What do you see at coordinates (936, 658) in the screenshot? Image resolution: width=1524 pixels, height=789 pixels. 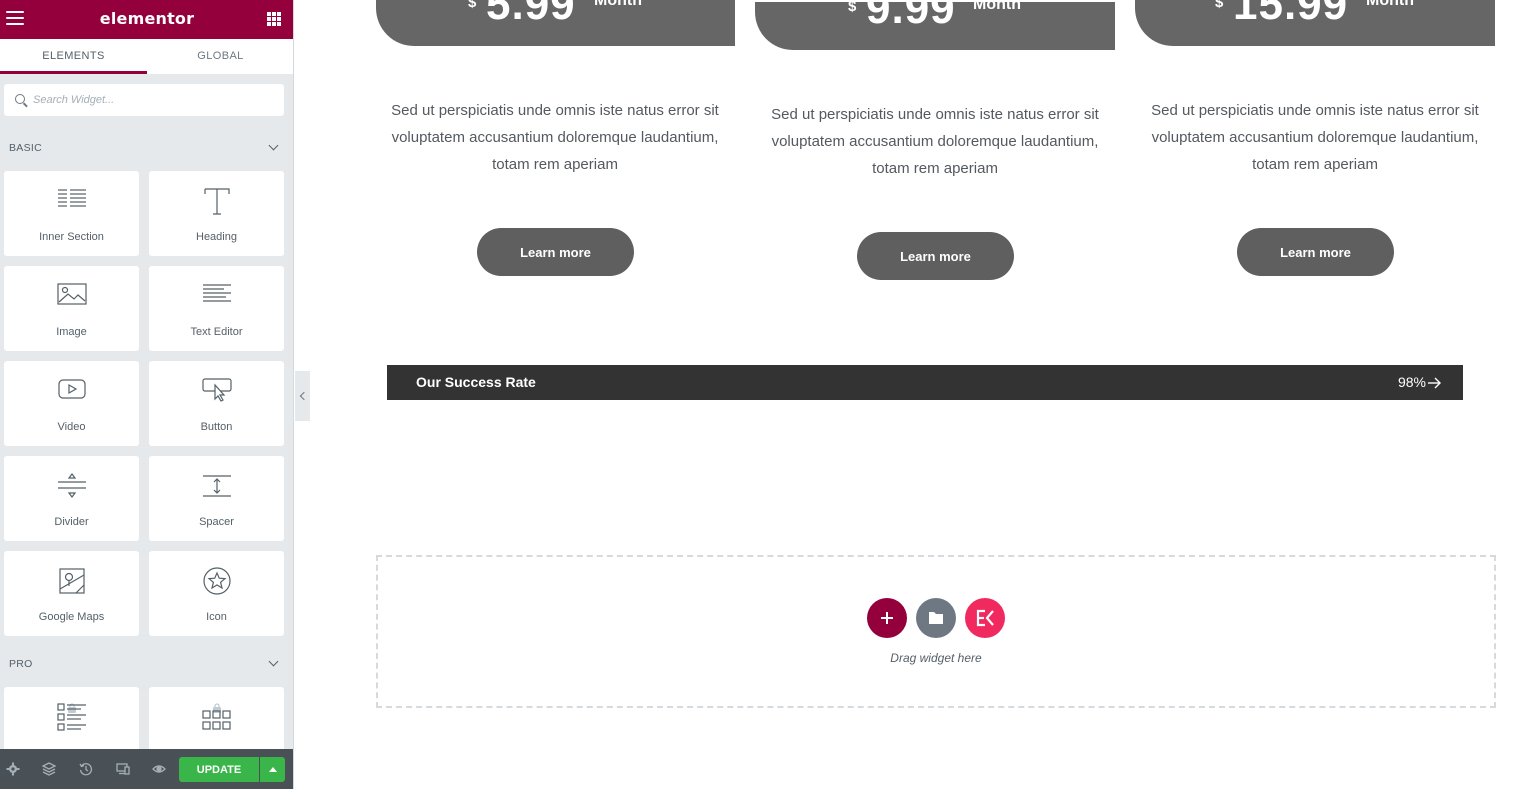 I see `drag-widget-hint: Drag widget here` at bounding box center [936, 658].